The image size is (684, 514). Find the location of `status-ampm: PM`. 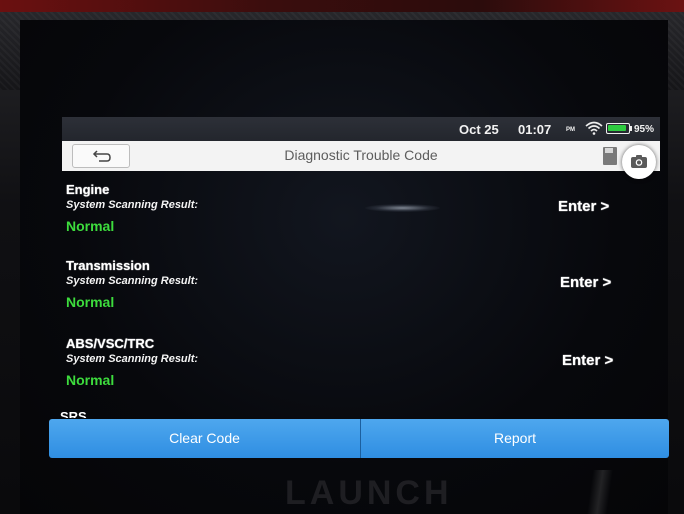

status-ampm: PM is located at coordinates (570, 130).